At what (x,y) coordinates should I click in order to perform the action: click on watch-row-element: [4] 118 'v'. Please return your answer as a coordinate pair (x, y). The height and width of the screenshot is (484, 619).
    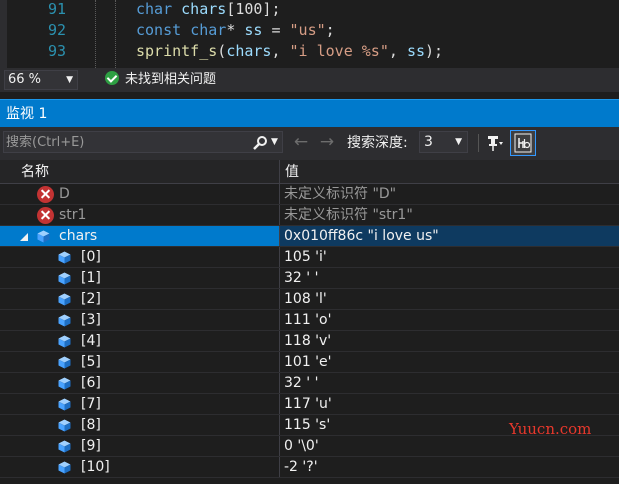
    Looking at the image, I should click on (309, 341).